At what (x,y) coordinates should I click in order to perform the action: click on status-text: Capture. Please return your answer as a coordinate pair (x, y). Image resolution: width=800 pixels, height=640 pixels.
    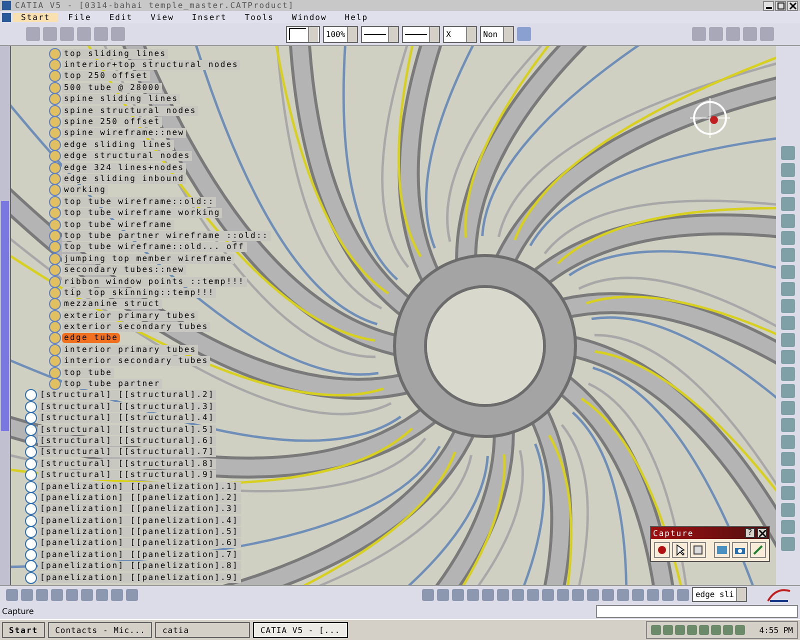
    Looking at the image, I should click on (18, 611).